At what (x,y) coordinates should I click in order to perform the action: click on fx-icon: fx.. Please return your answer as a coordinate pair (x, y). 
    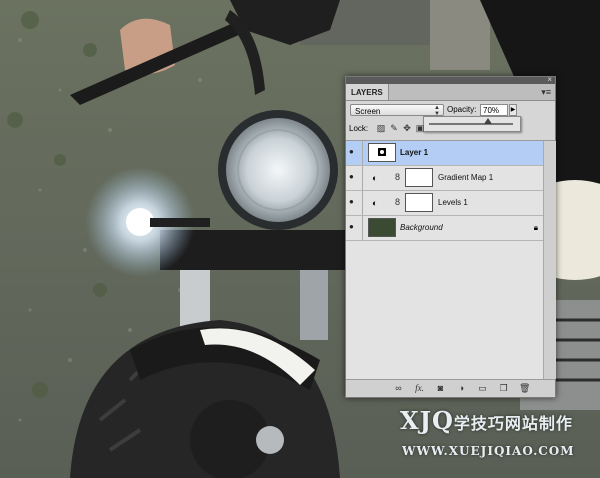
    Looking at the image, I should click on (419, 388).